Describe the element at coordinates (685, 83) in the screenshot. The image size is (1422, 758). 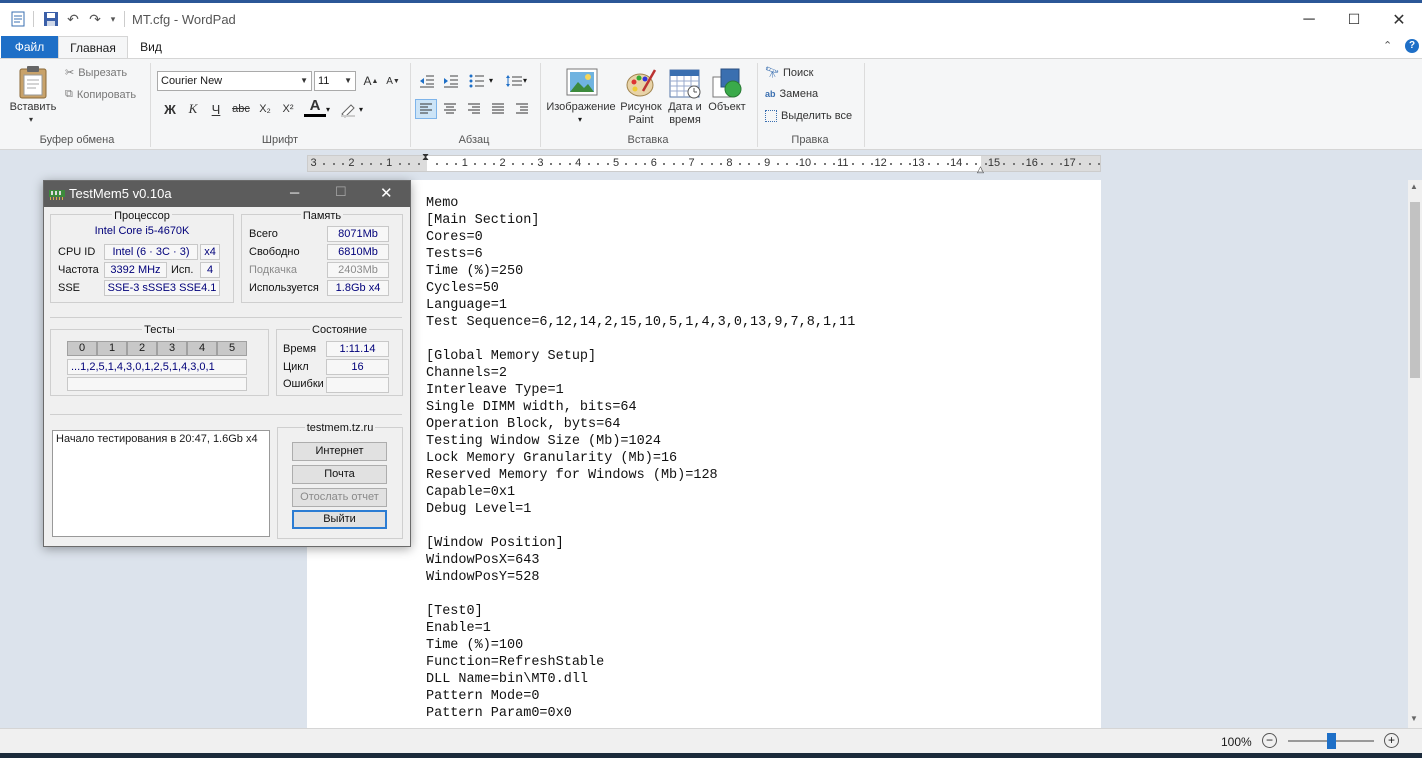
I see `calendar-icon` at that location.